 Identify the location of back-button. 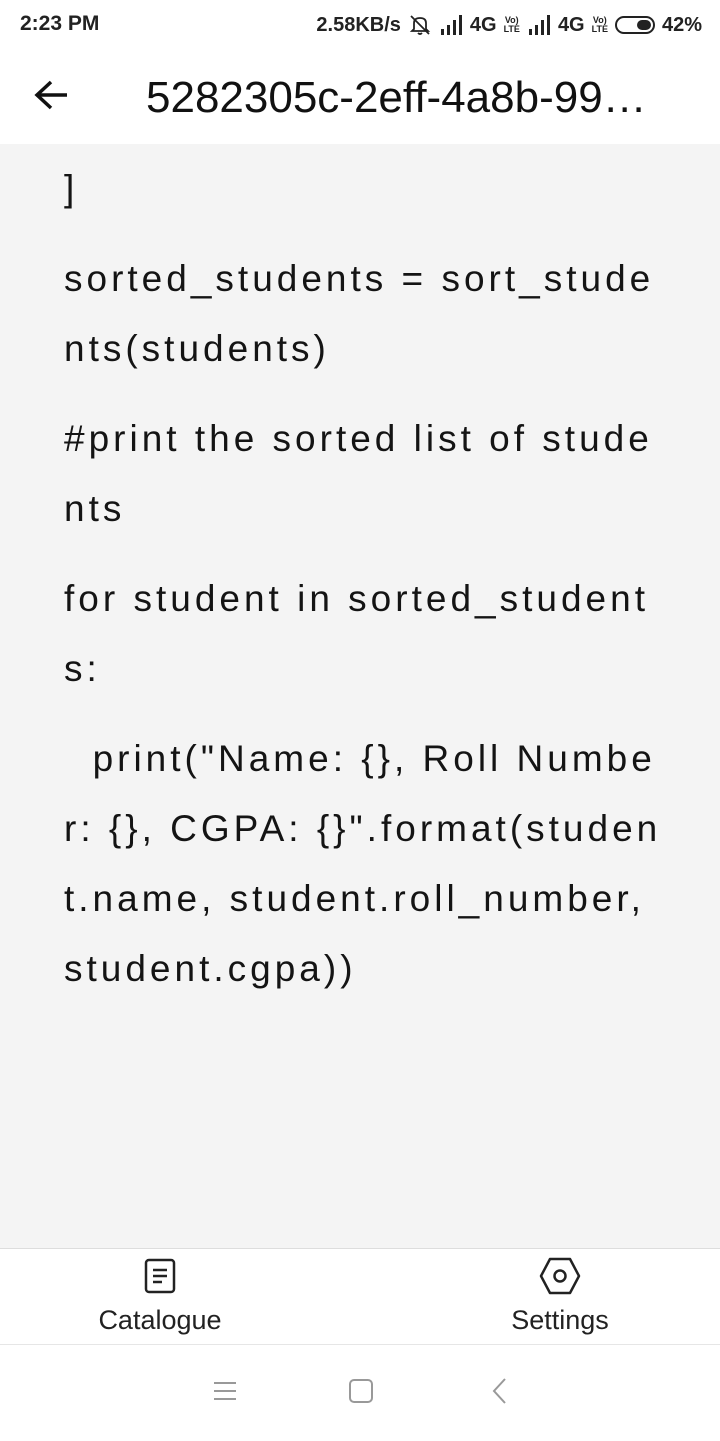
(52, 97).